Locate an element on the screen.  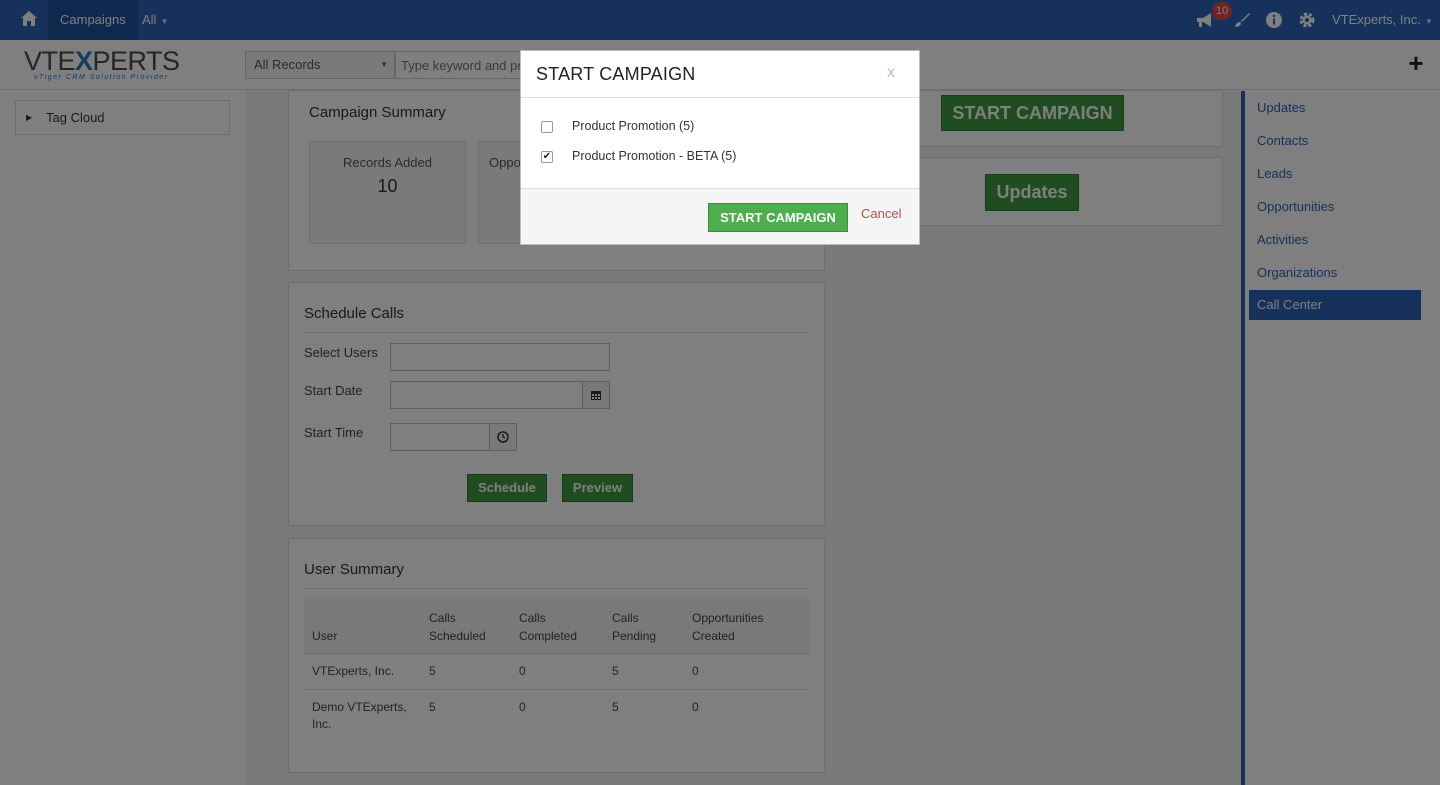
campaign-checkbox-product-promotion-beta: ✔ is located at coordinates (547, 157).